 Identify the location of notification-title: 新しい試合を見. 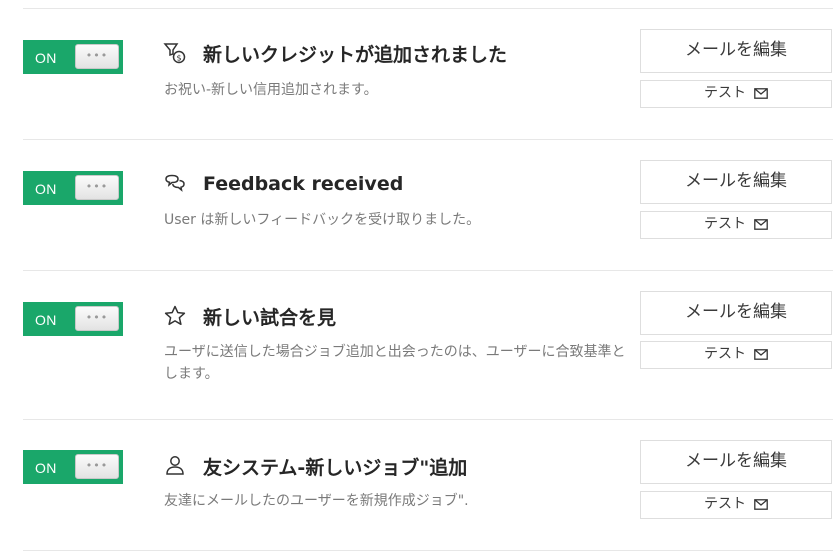
(270, 318).